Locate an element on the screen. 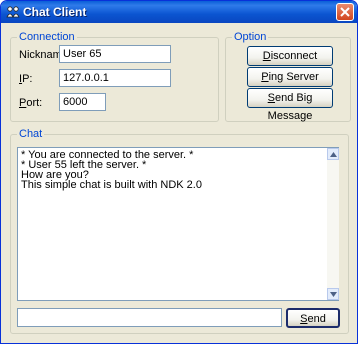  send-button: Send is located at coordinates (313, 318).